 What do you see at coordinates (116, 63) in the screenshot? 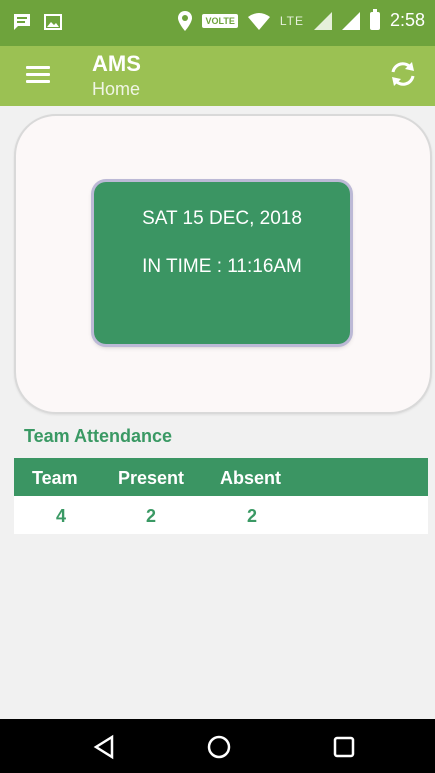
I see `app-title: AMS` at bounding box center [116, 63].